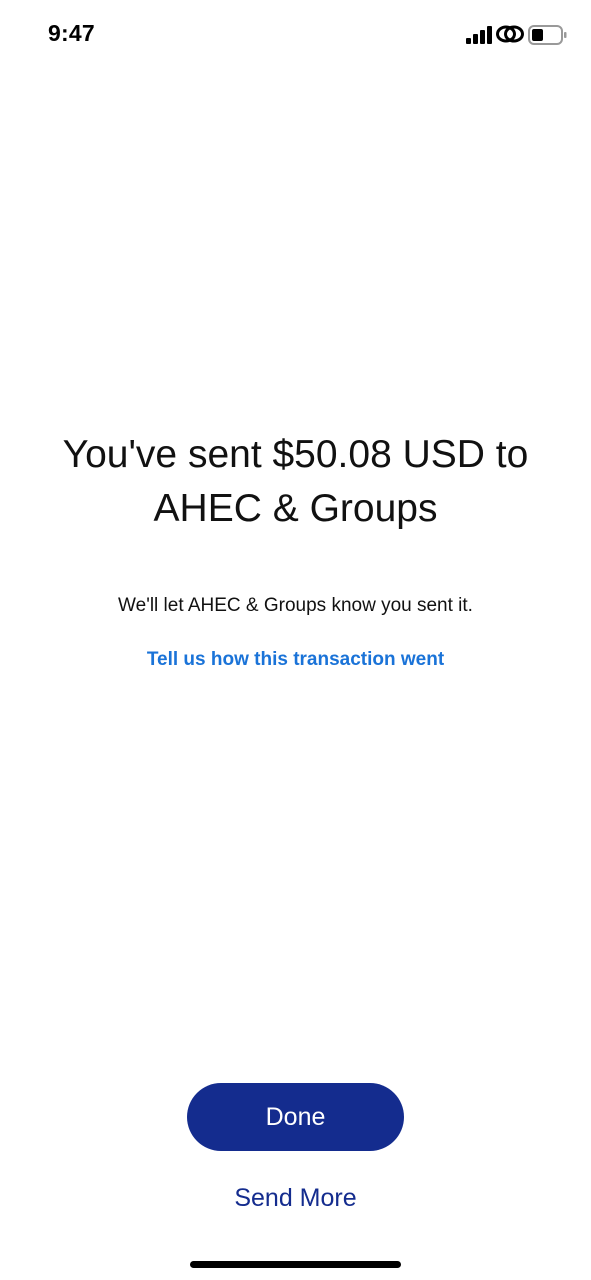 The height and width of the screenshot is (1280, 591). I want to click on signal-icon, so click(479, 34).